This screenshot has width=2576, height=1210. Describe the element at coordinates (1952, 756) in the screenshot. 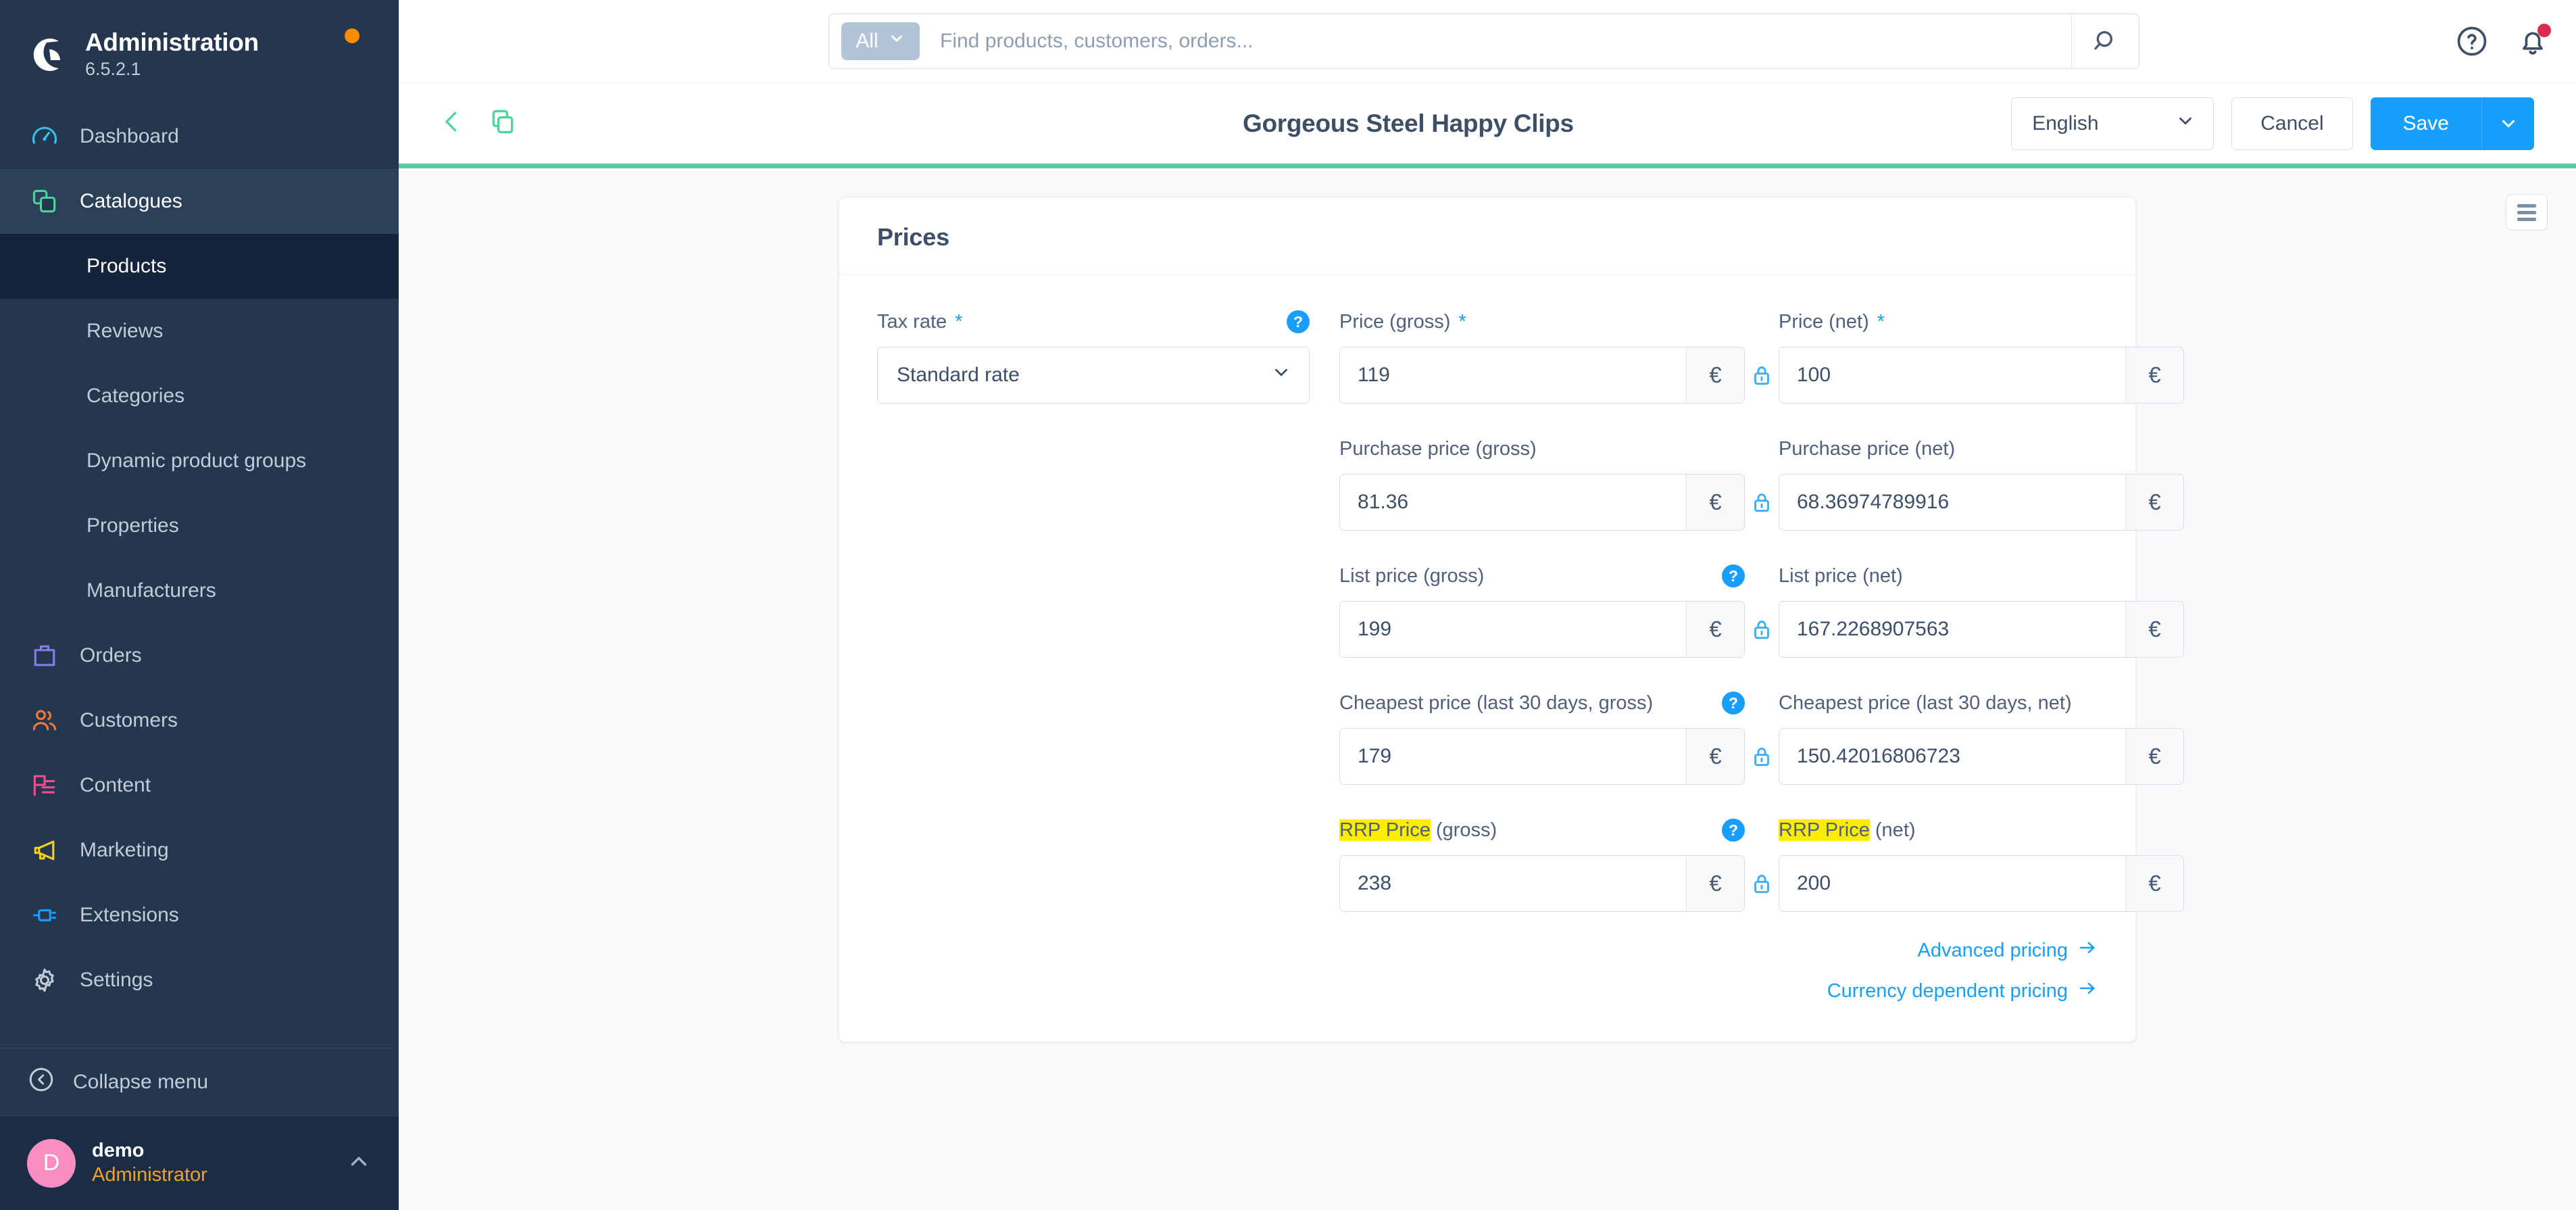

I see `cheapest-price-net-input` at that location.